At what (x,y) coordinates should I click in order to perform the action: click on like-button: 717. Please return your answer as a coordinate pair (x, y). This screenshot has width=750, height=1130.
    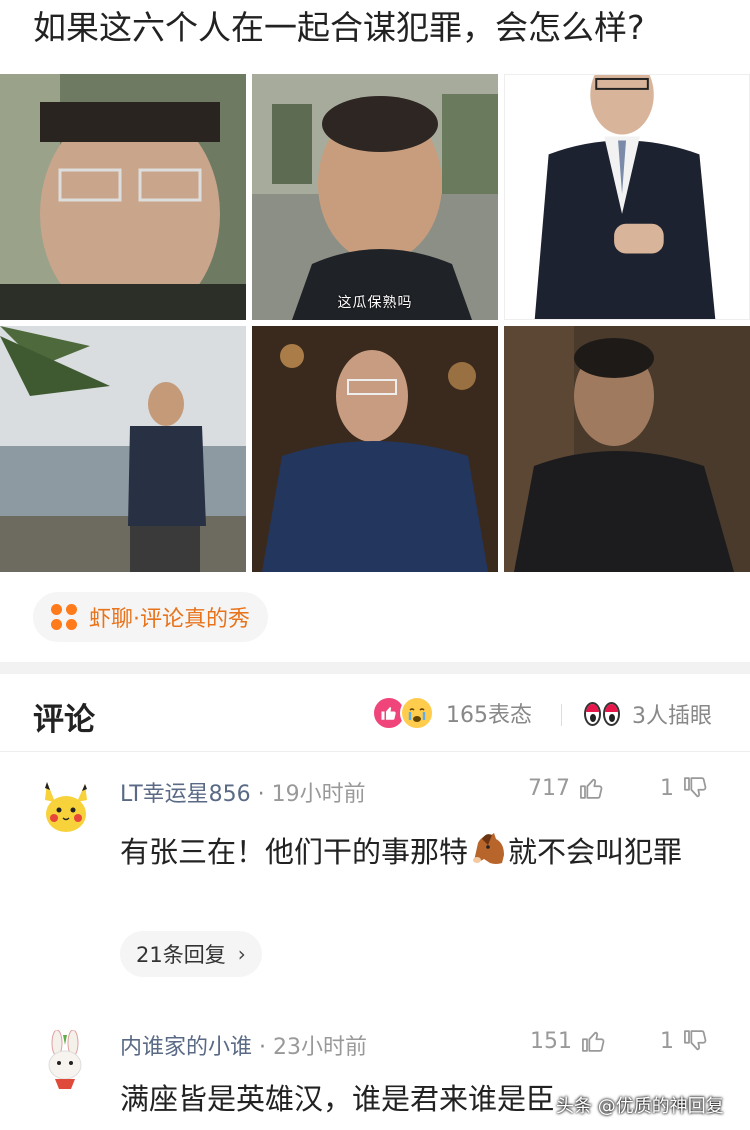
    Looking at the image, I should click on (567, 788).